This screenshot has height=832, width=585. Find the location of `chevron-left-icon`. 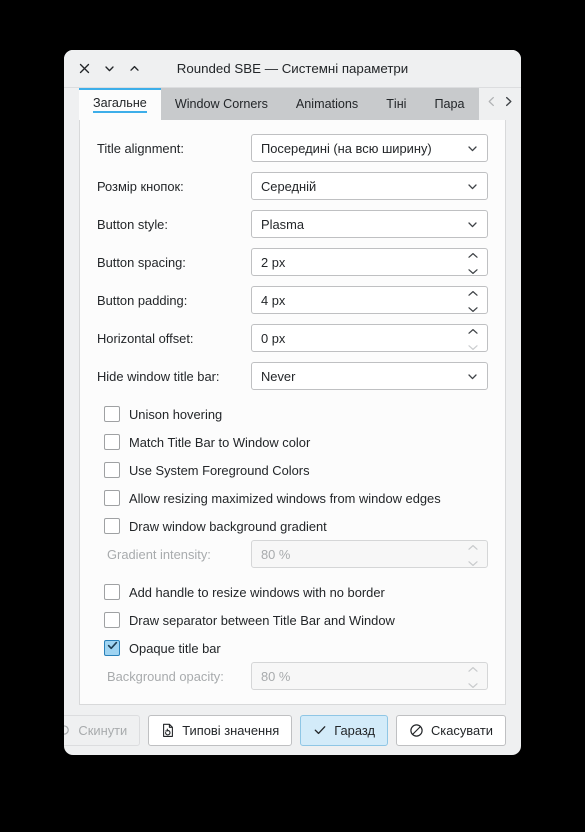

chevron-left-icon is located at coordinates (491, 104).